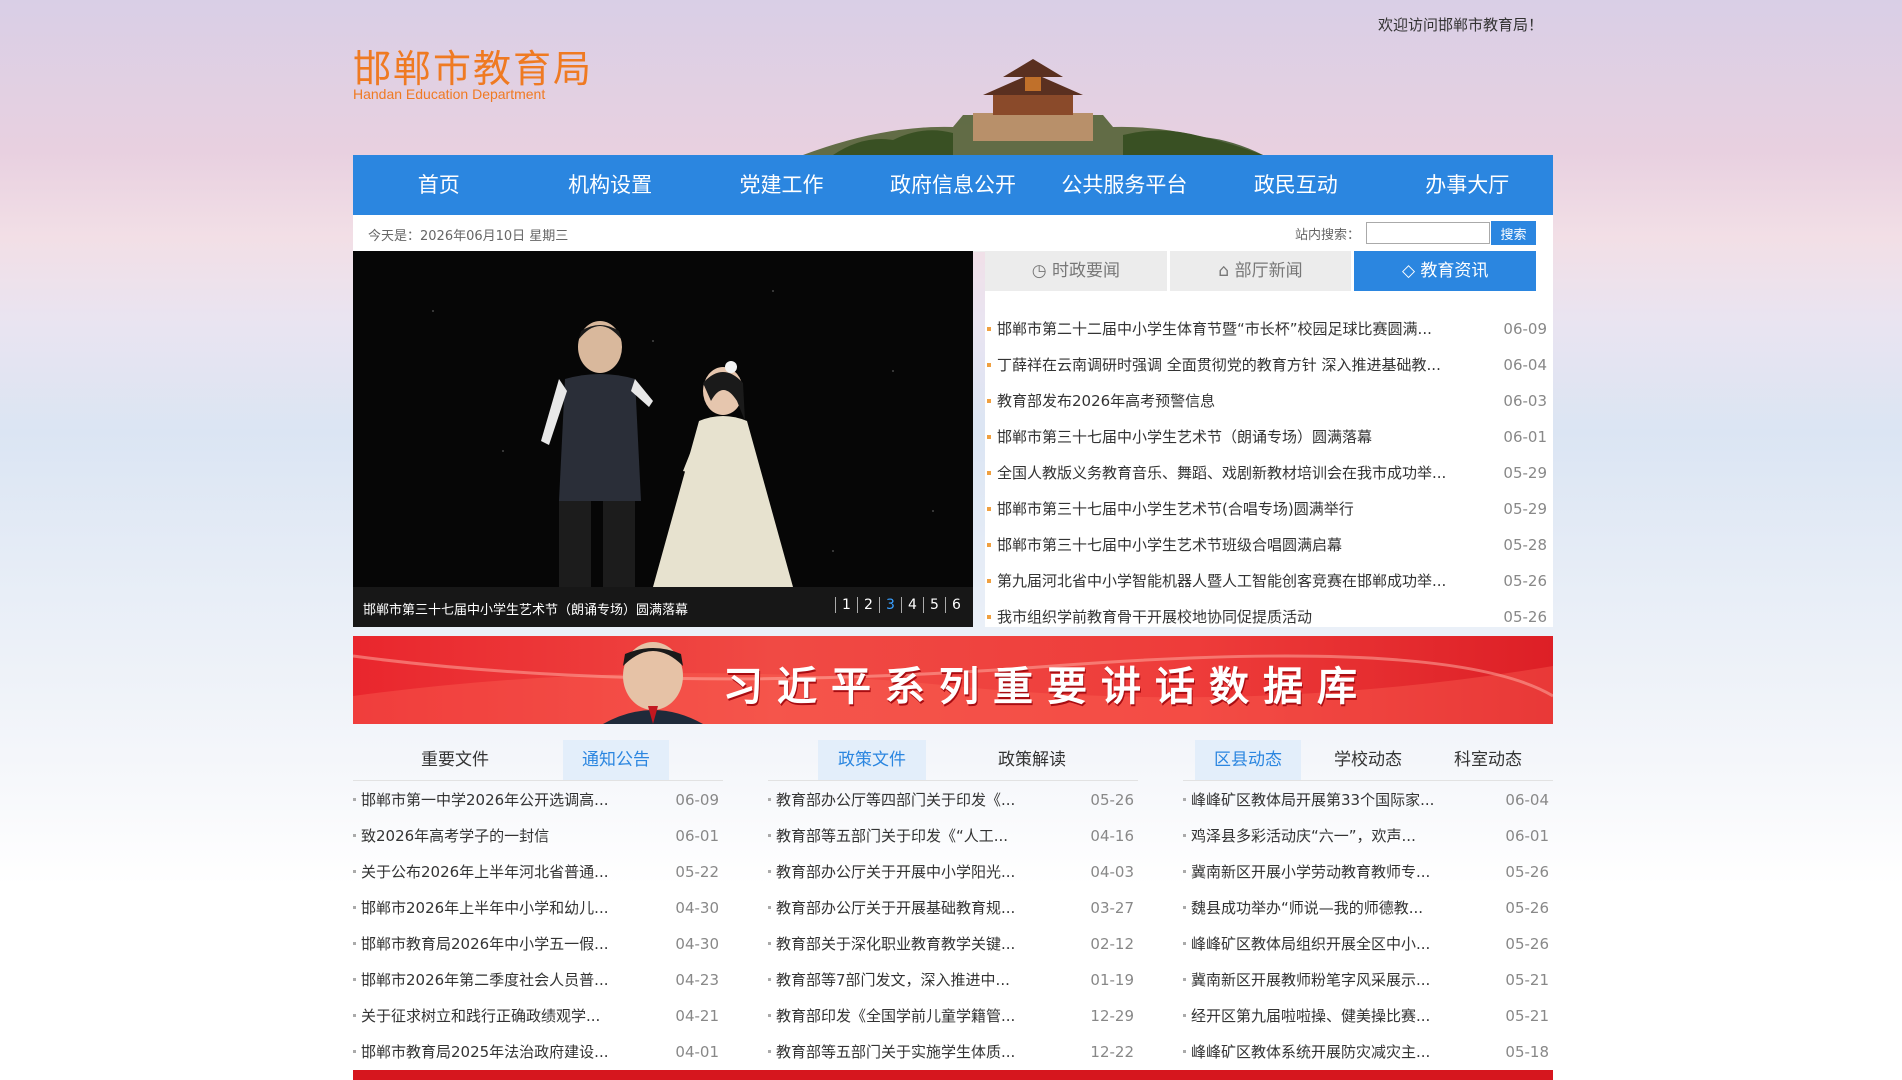 This screenshot has width=1902, height=1080. I want to click on tab-policy-interpretation: 政策解读, so click(1032, 760).